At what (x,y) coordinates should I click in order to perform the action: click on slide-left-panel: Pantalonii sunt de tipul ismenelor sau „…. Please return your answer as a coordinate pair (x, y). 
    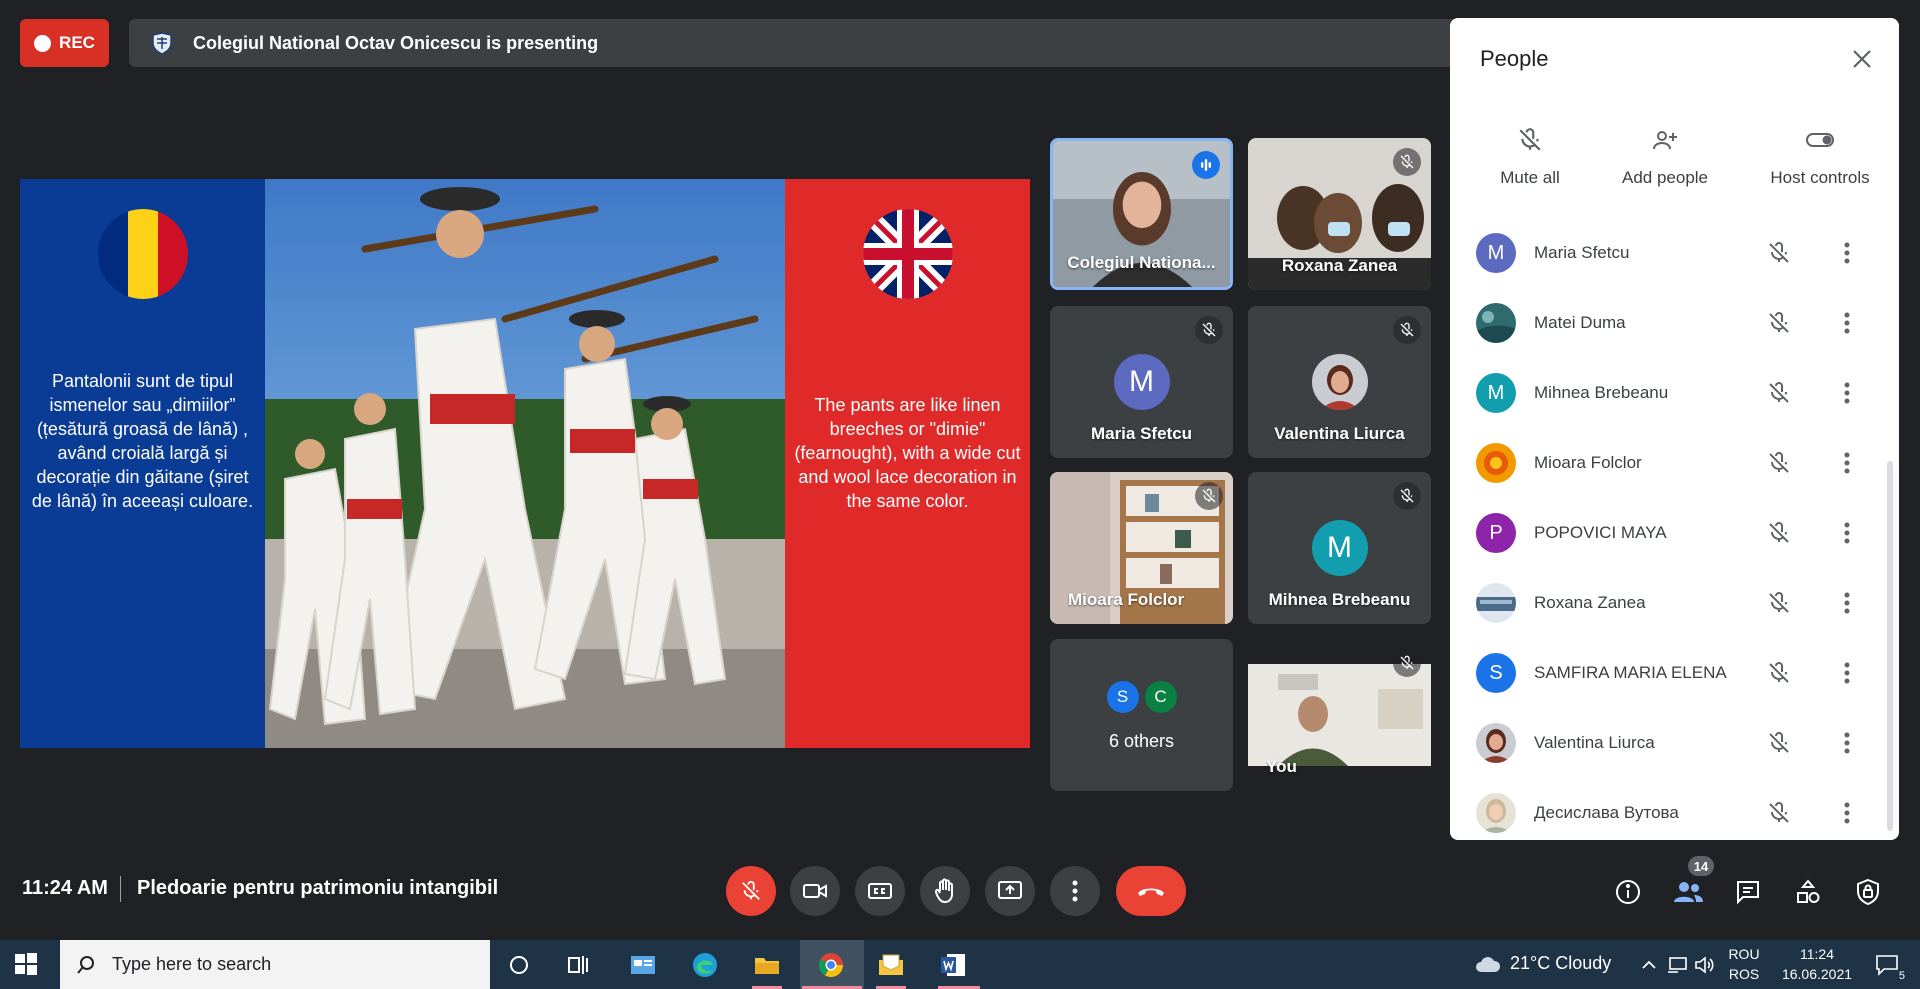
    Looking at the image, I should click on (142, 463).